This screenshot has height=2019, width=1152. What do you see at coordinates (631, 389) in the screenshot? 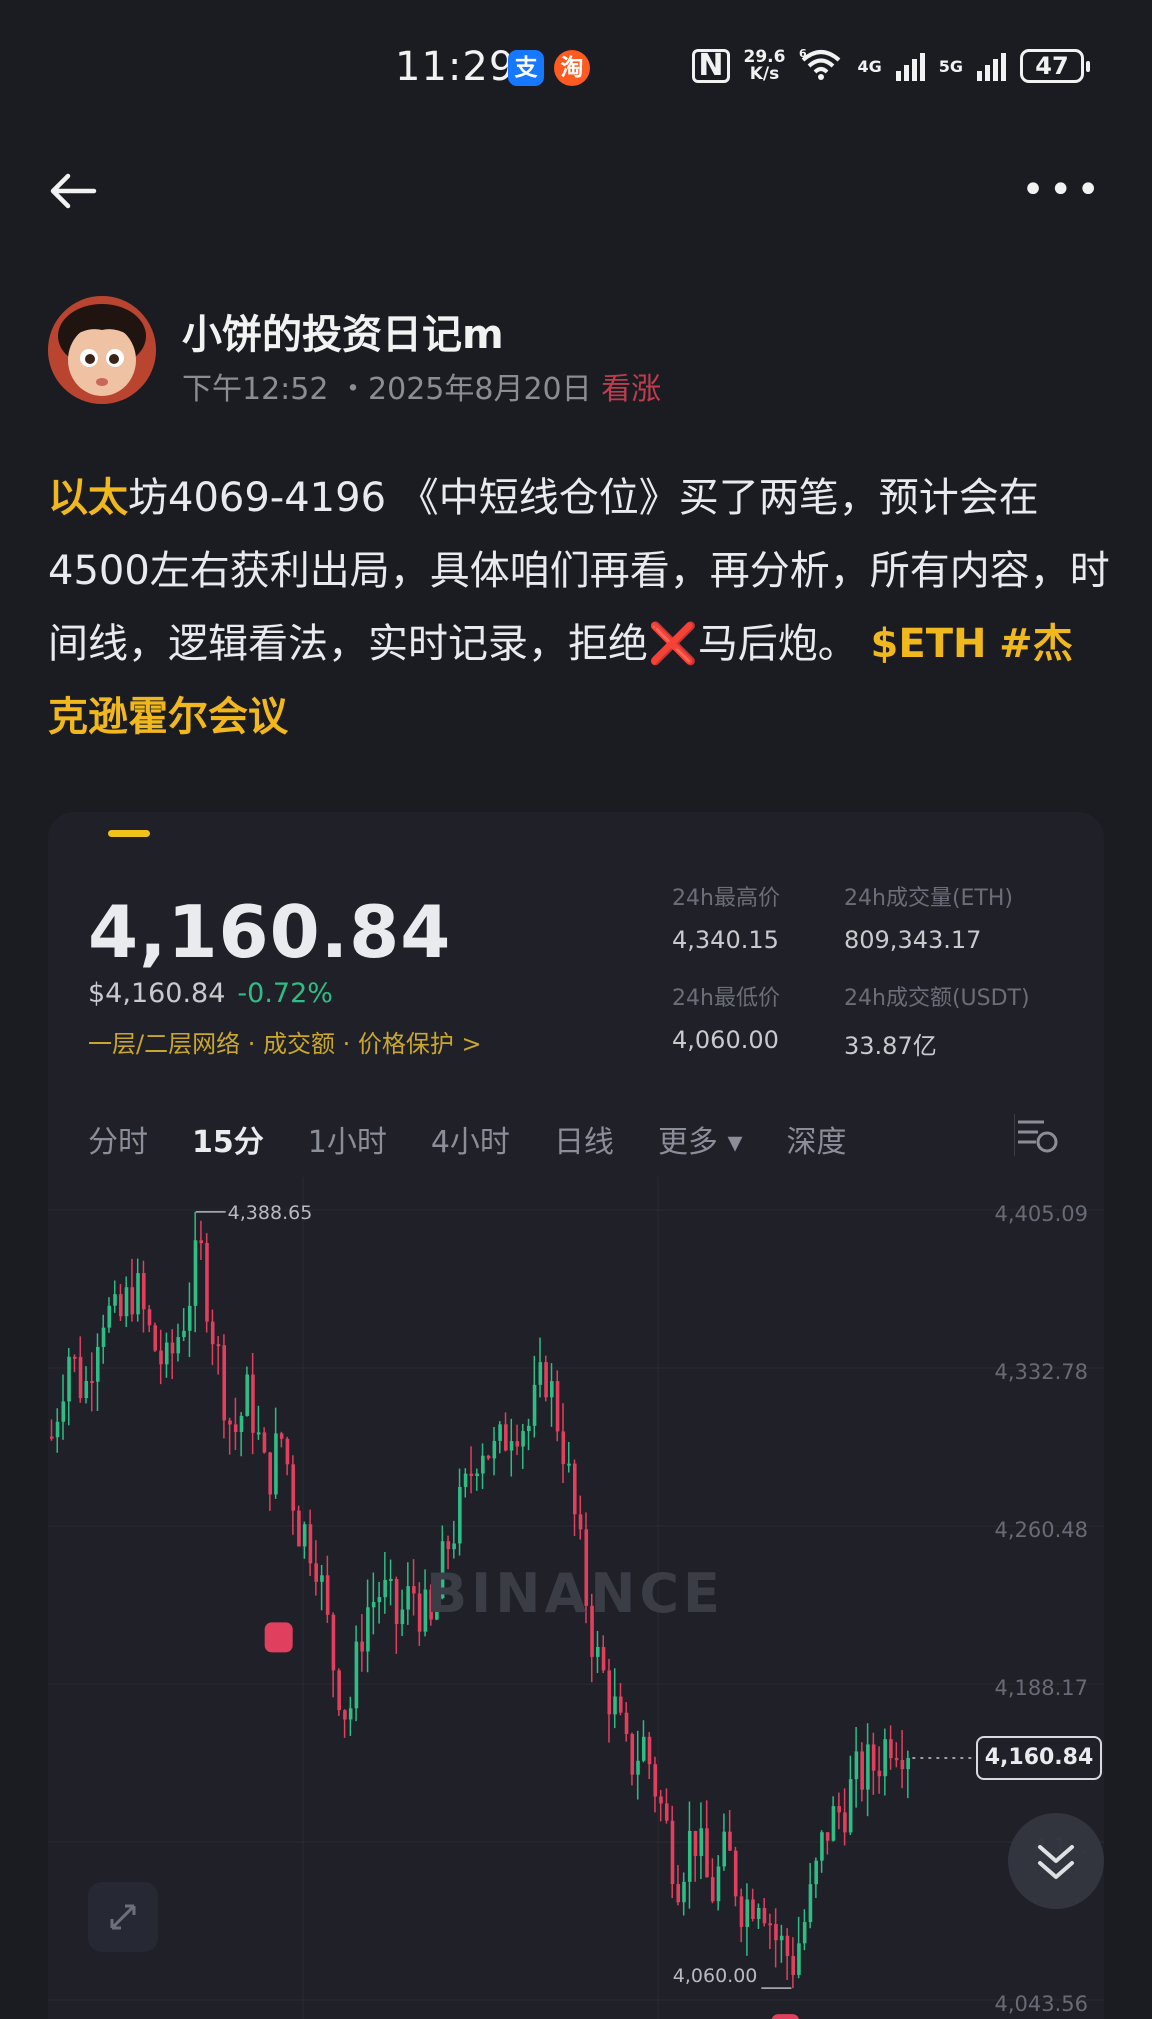
I see `sentiment-badge: 看涨` at bounding box center [631, 389].